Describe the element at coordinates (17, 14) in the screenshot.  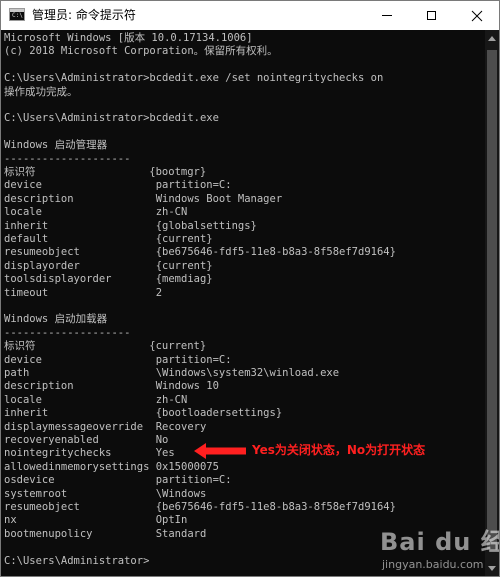
I see `cmd-icon: C:\` at that location.